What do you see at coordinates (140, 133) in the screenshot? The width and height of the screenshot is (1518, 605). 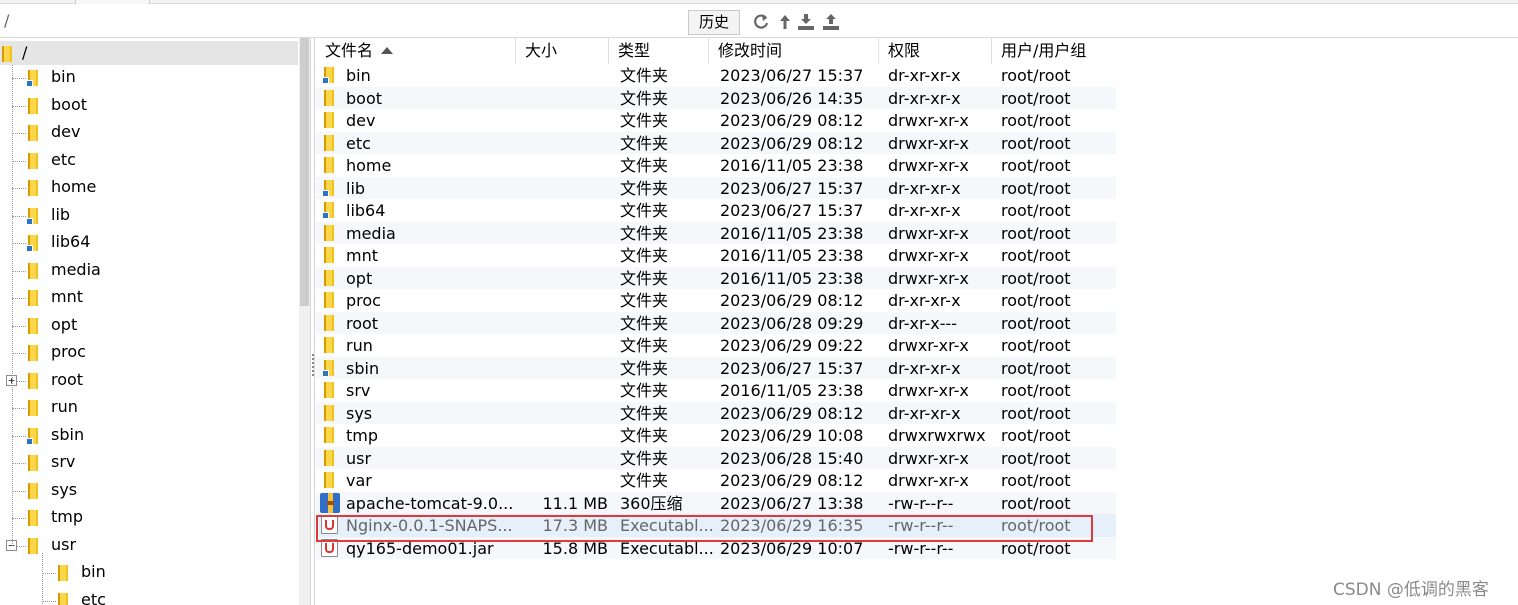 I see `tree-item-dev: dev` at bounding box center [140, 133].